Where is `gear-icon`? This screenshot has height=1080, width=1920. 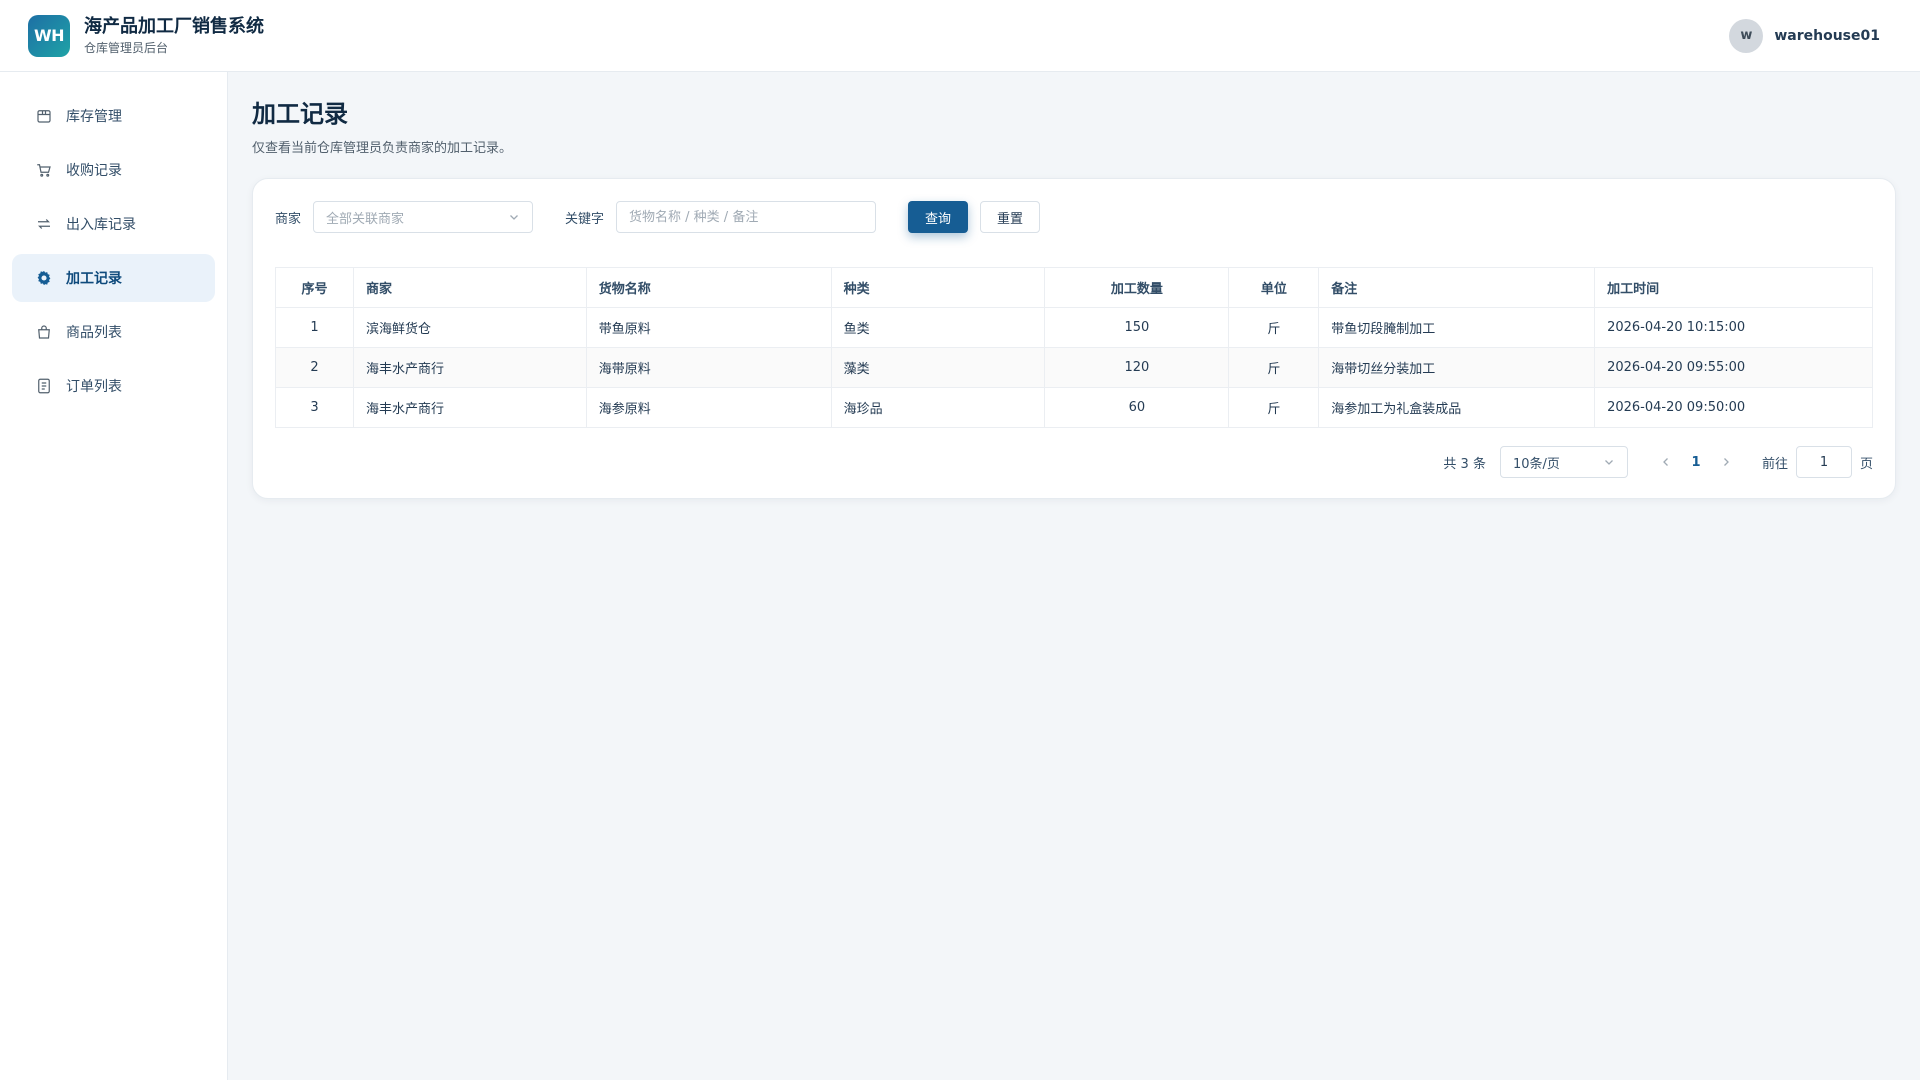
gear-icon is located at coordinates (44, 278).